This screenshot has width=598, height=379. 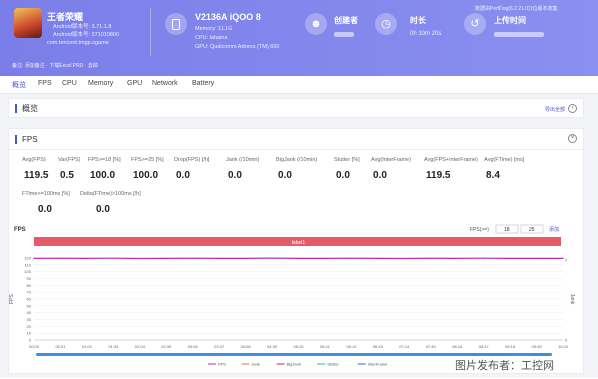 I want to click on clock-icon: ◷, so click(x=386, y=24).